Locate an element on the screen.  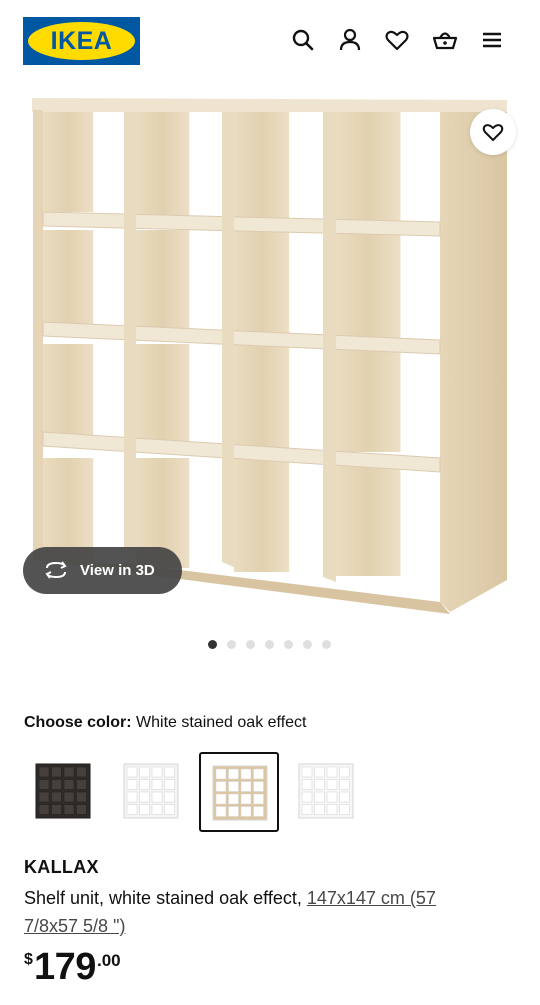
header: IKEA is located at coordinates (270, 41).